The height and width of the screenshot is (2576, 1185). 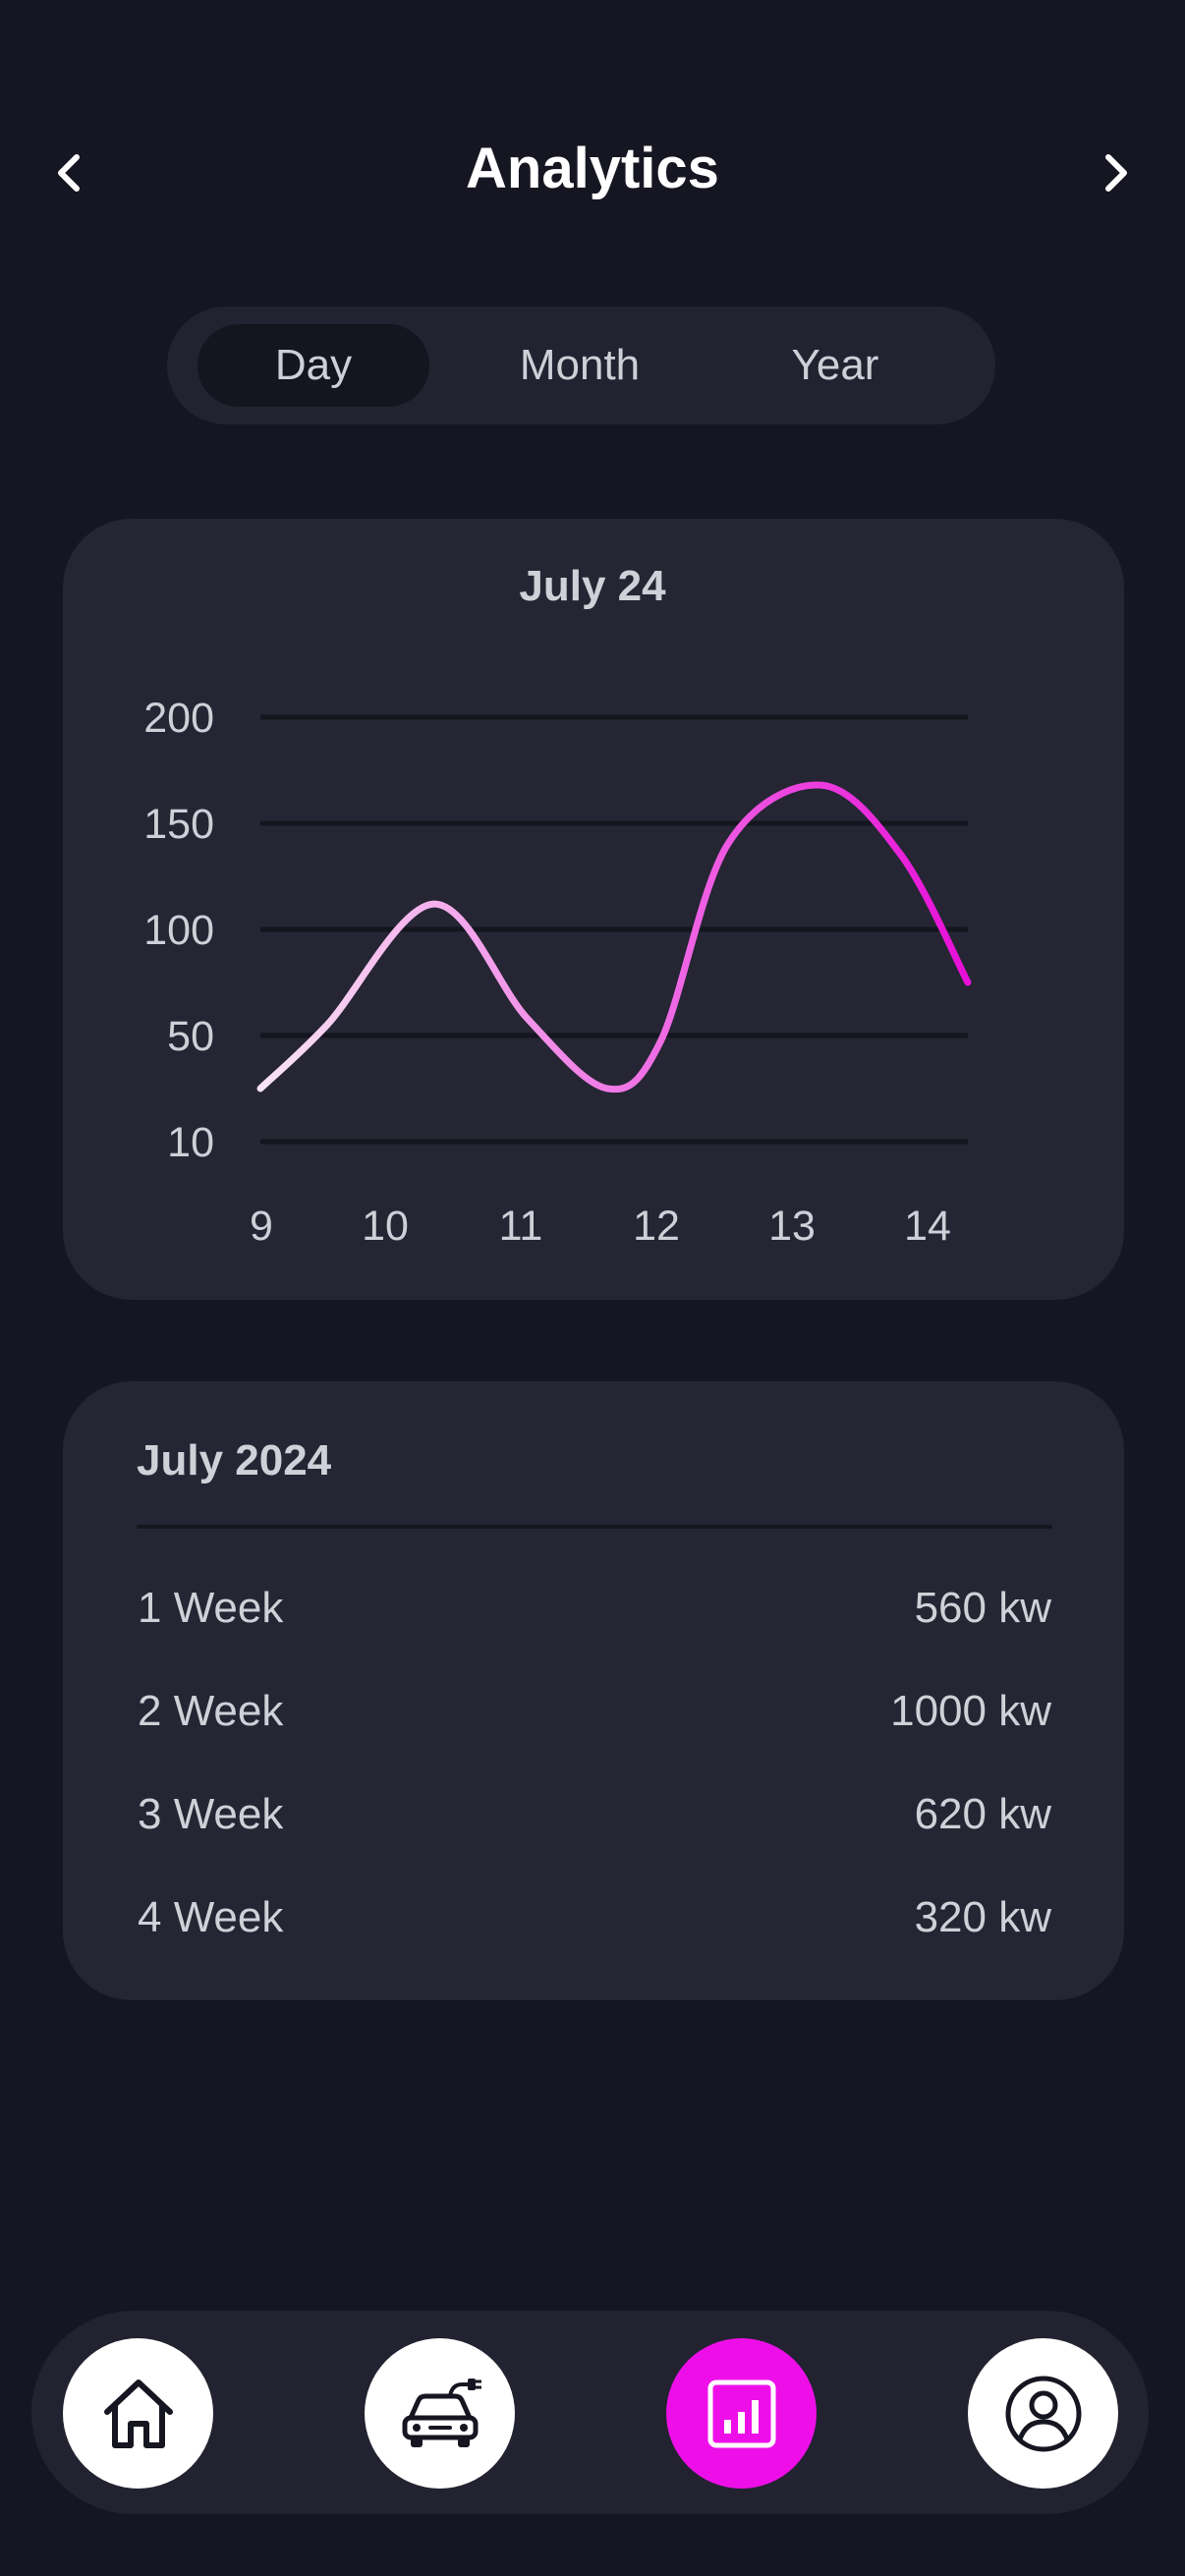 What do you see at coordinates (179, 824) in the screenshot?
I see `y-tick-label: 150` at bounding box center [179, 824].